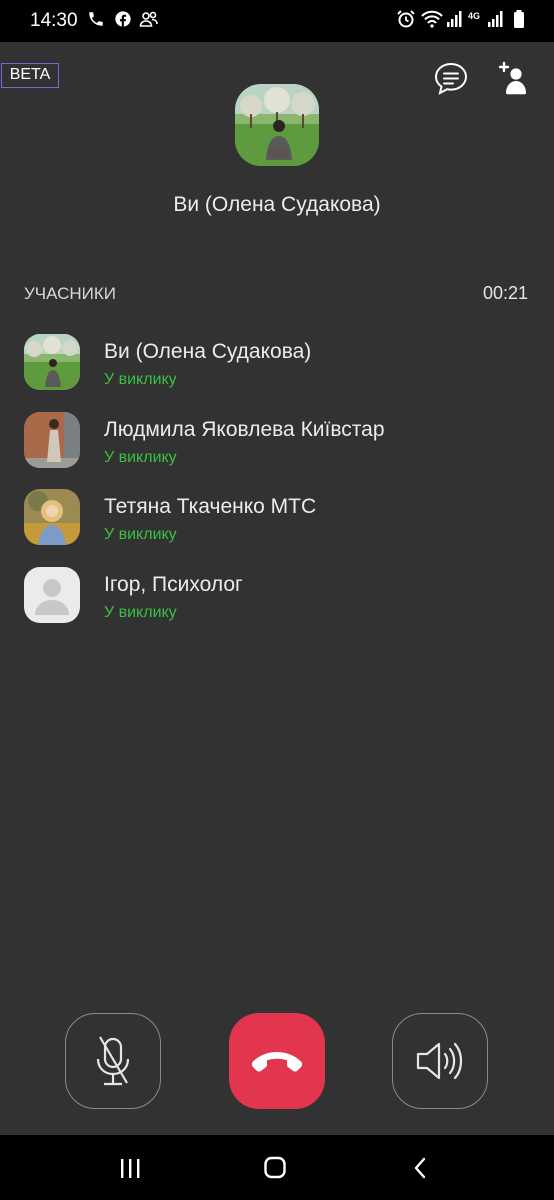 This screenshot has width=554, height=1200. What do you see at coordinates (277, 605) in the screenshot?
I see `list-item: Ігор, Психолог У виклику` at bounding box center [277, 605].